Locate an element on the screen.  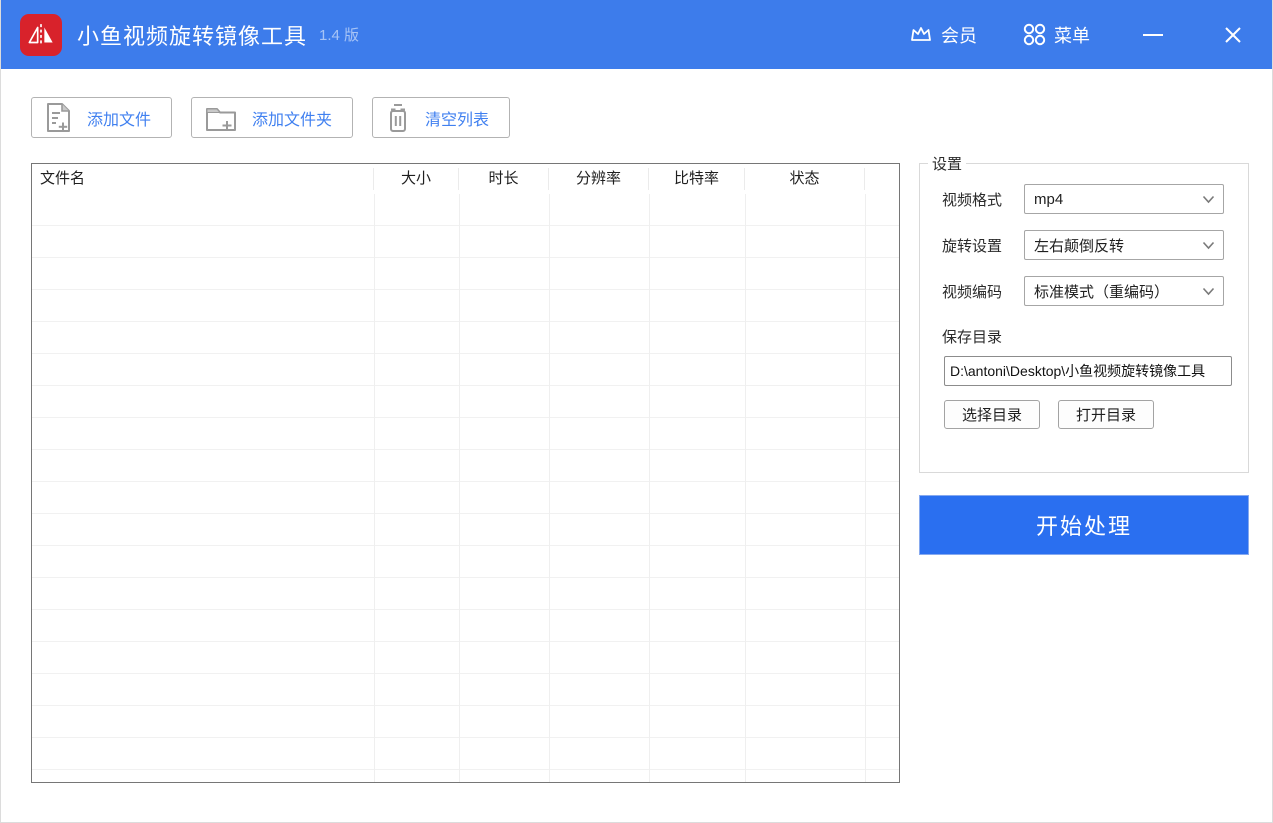
start-processing-button: 开始处理 is located at coordinates (1084, 525).